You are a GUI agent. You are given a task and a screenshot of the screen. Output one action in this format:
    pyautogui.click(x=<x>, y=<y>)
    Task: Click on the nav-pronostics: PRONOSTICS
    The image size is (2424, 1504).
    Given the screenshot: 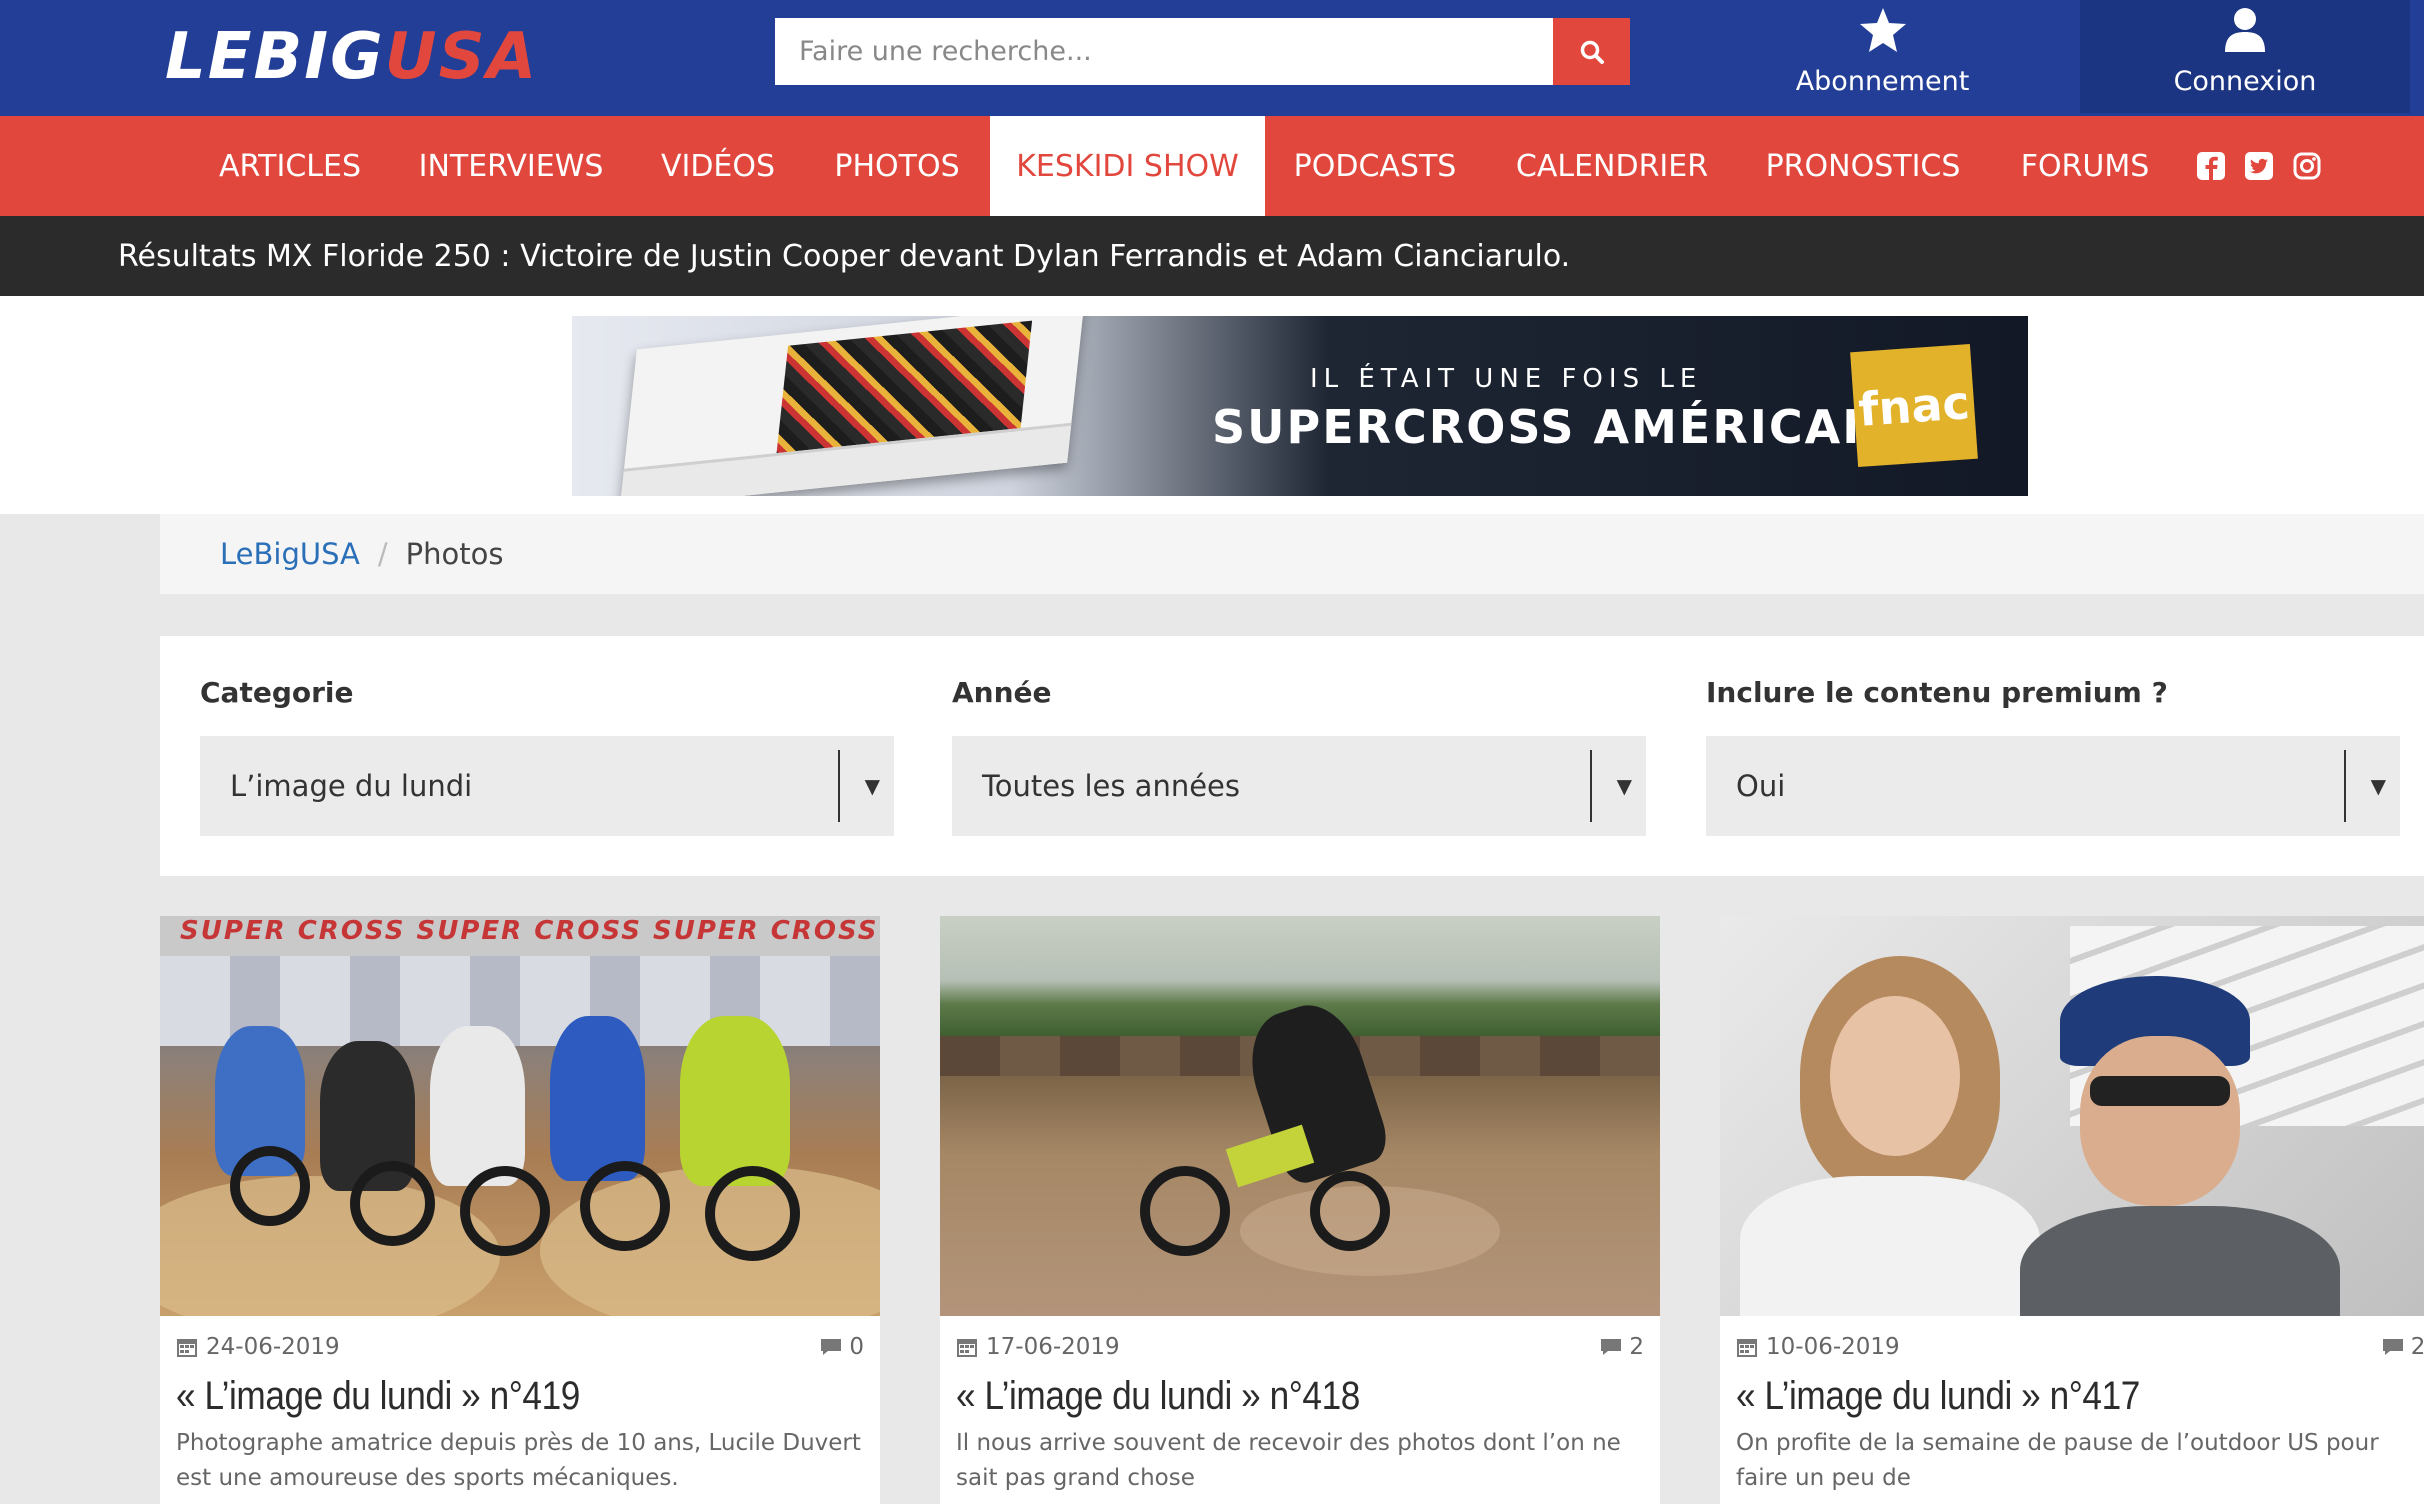 What is the action you would take?
    pyautogui.click(x=1863, y=166)
    